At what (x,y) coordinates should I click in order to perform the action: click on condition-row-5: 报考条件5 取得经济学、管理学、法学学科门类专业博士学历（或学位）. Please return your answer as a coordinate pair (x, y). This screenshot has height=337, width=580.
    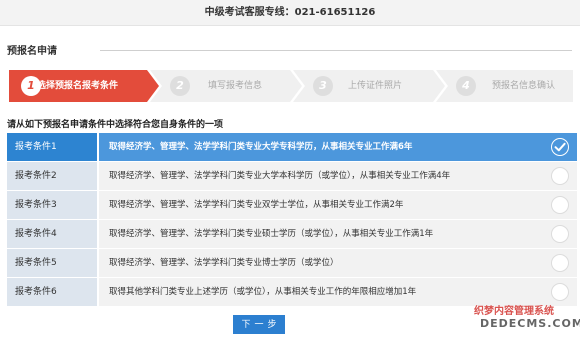
    Looking at the image, I should click on (292, 263).